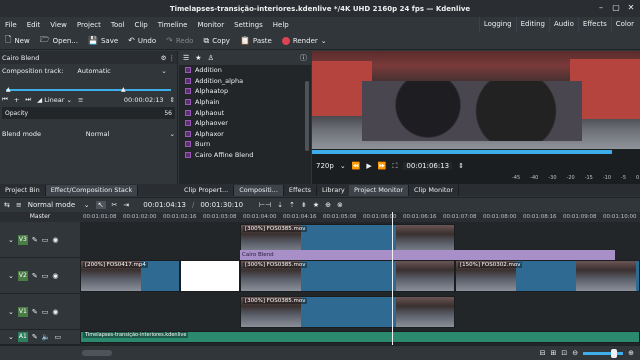  I want to click on list-item: Alphain, so click(245, 102).